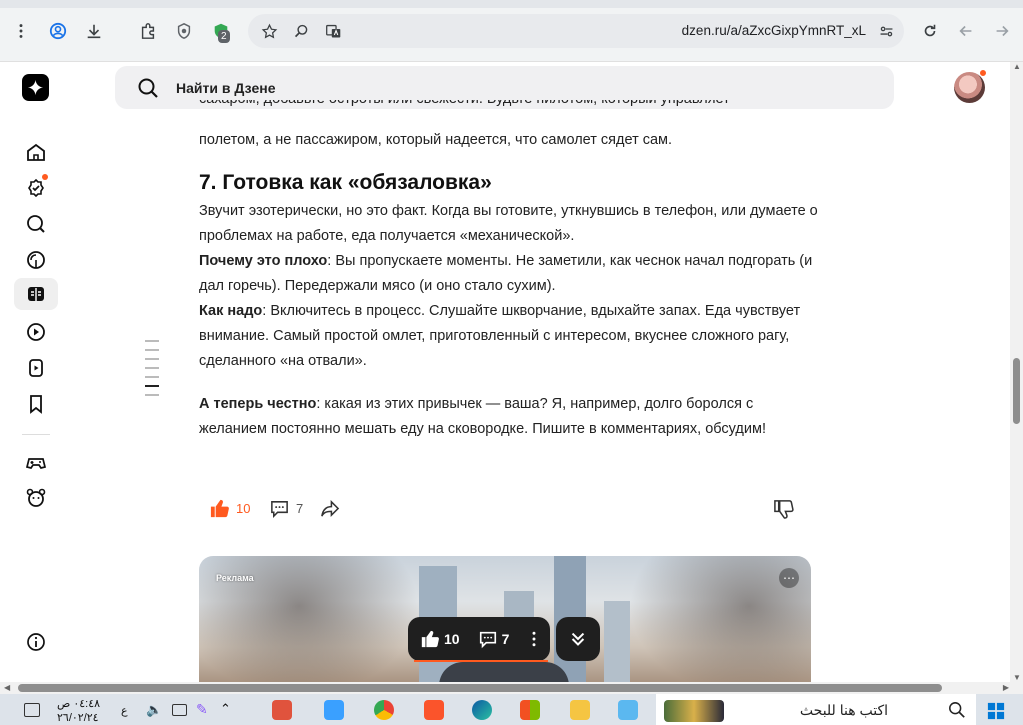  What do you see at coordinates (301, 31) in the screenshot?
I see `zoom-icon` at bounding box center [301, 31].